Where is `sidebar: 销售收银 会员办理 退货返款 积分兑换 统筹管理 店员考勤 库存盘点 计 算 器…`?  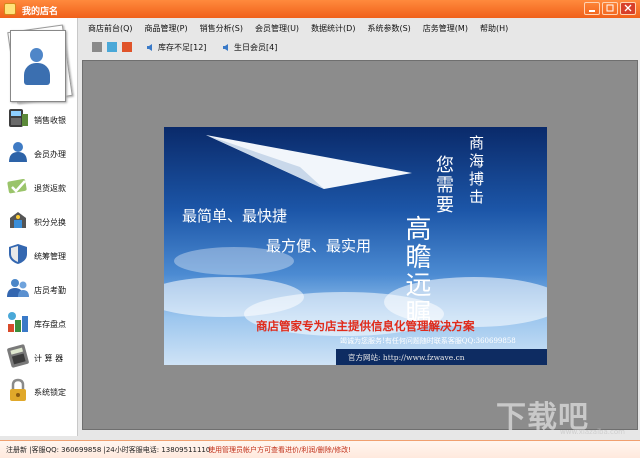
sidebar: 销售收银 会员办理 退货返款 积分兑换 统筹管理 店员考勤 库存盘点 计 算 器… is located at coordinates (39, 227).